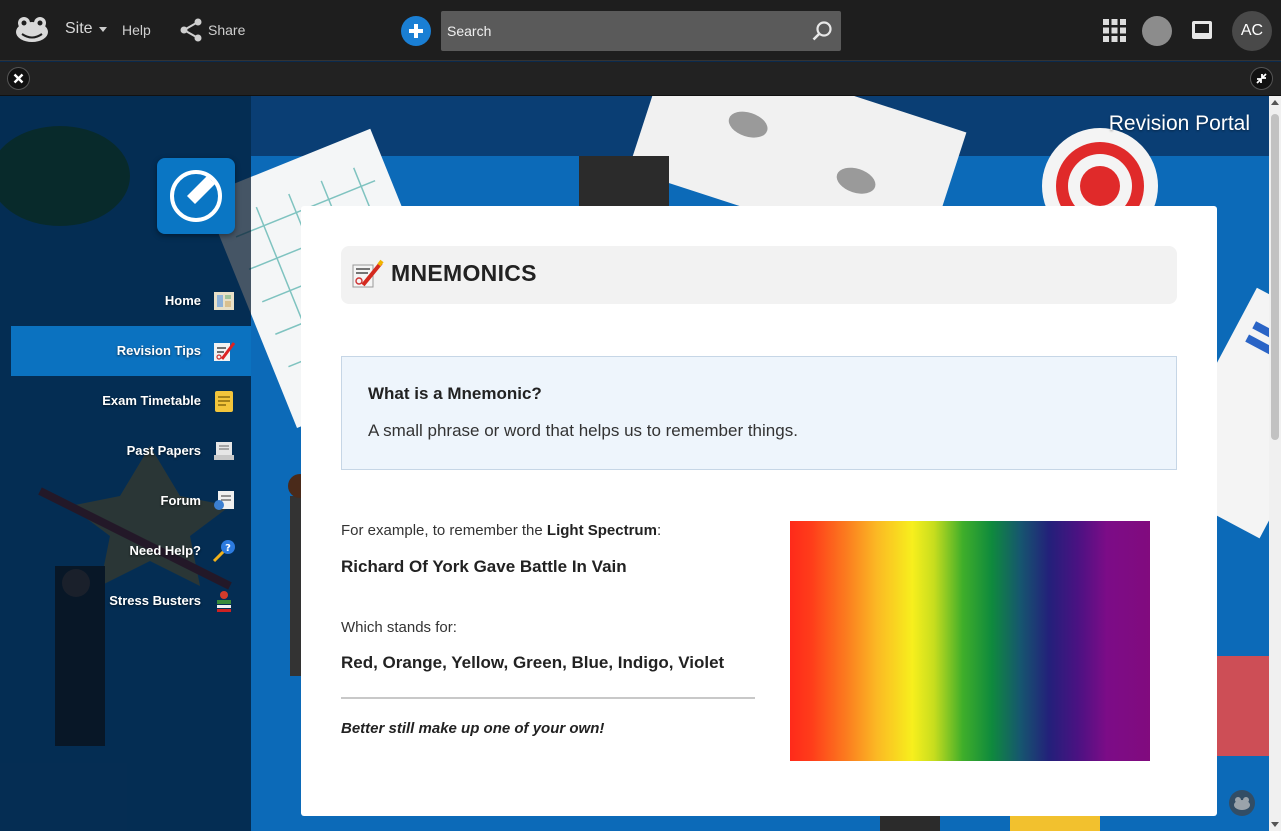 This screenshot has width=1281, height=831. Describe the element at coordinates (223, 551) in the screenshot. I see `help-icon: ?` at that location.